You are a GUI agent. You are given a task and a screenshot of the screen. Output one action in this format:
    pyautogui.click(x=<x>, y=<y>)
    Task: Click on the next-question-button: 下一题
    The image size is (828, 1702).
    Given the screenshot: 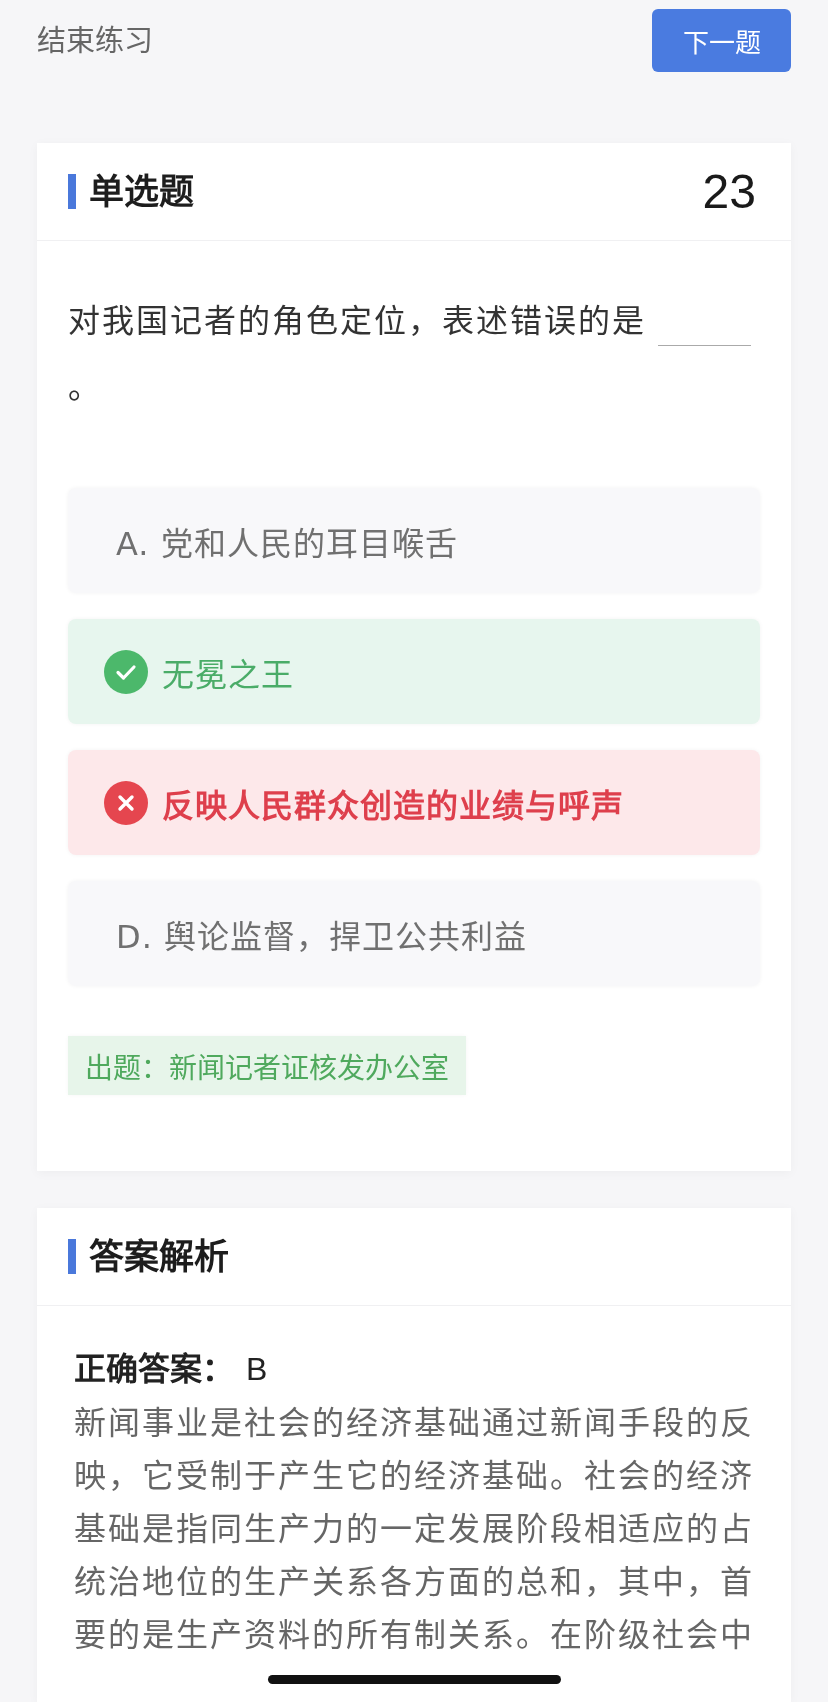 What is the action you would take?
    pyautogui.click(x=721, y=40)
    